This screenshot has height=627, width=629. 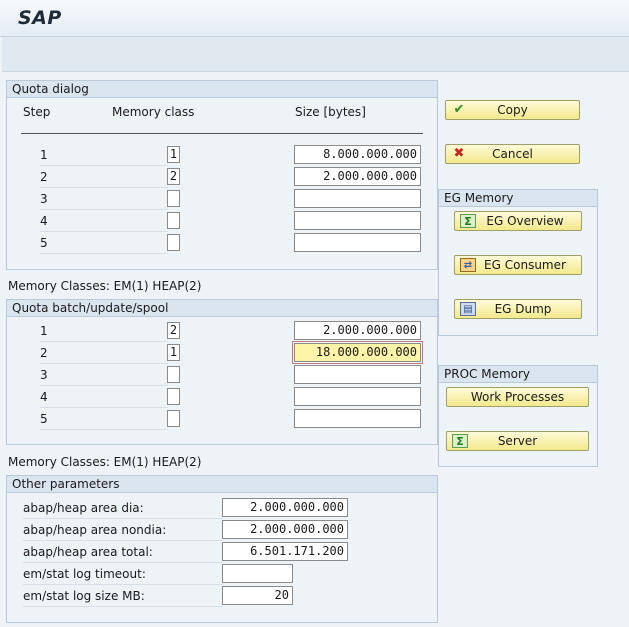 I want to click on param-label: abap/heap area nondia:, so click(x=95, y=530).